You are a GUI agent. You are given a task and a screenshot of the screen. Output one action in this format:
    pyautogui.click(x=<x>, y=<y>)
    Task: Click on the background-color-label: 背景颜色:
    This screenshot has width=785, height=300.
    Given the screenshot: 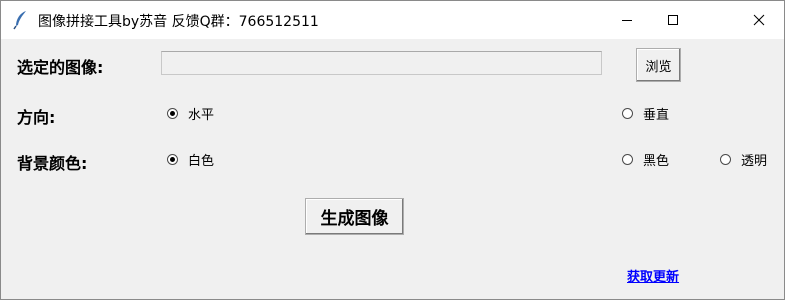 What is the action you would take?
    pyautogui.click(x=52, y=163)
    